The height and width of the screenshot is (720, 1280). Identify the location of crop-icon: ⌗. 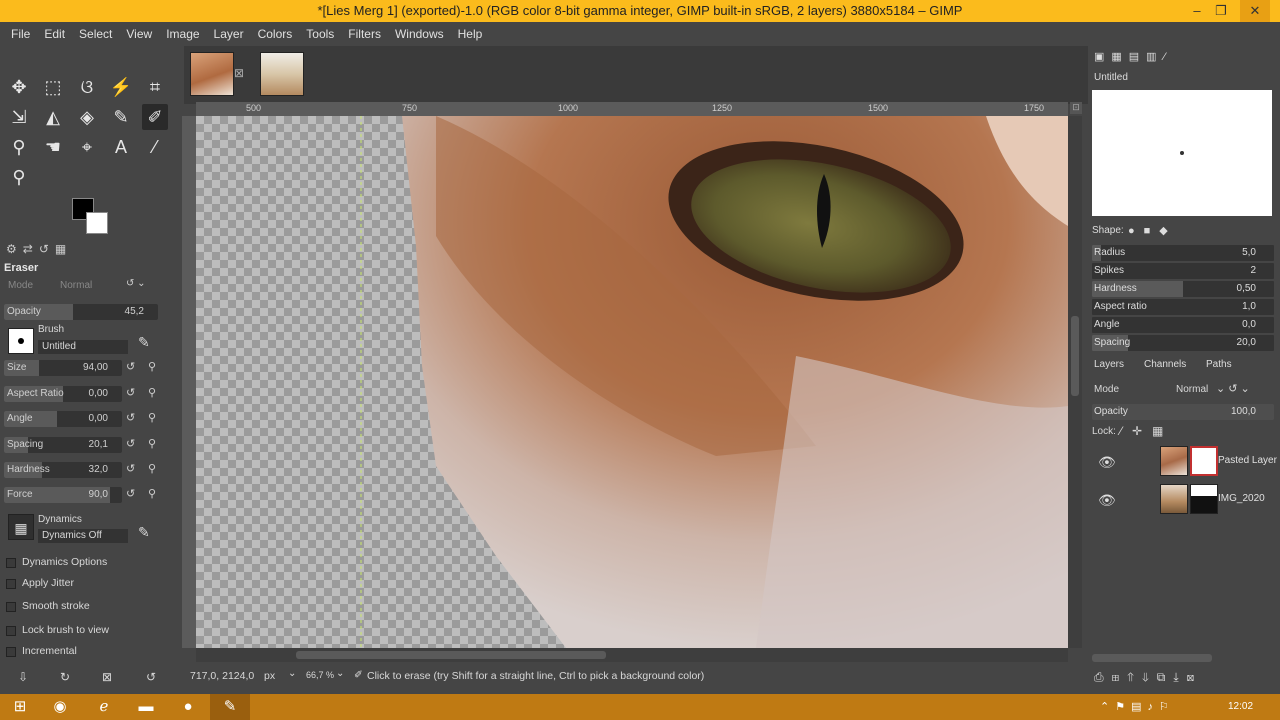
(155, 87).